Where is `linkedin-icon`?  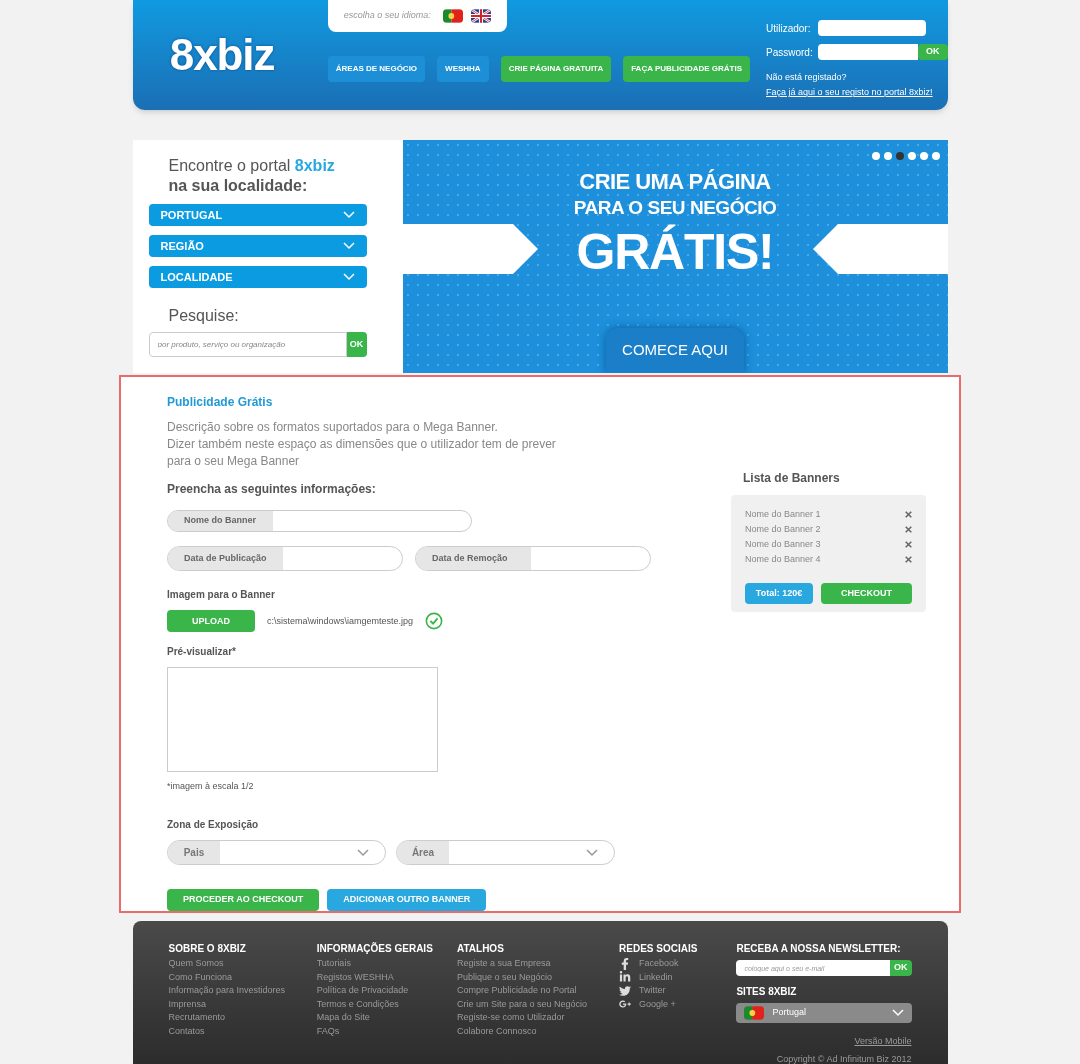
linkedin-icon is located at coordinates (625, 977).